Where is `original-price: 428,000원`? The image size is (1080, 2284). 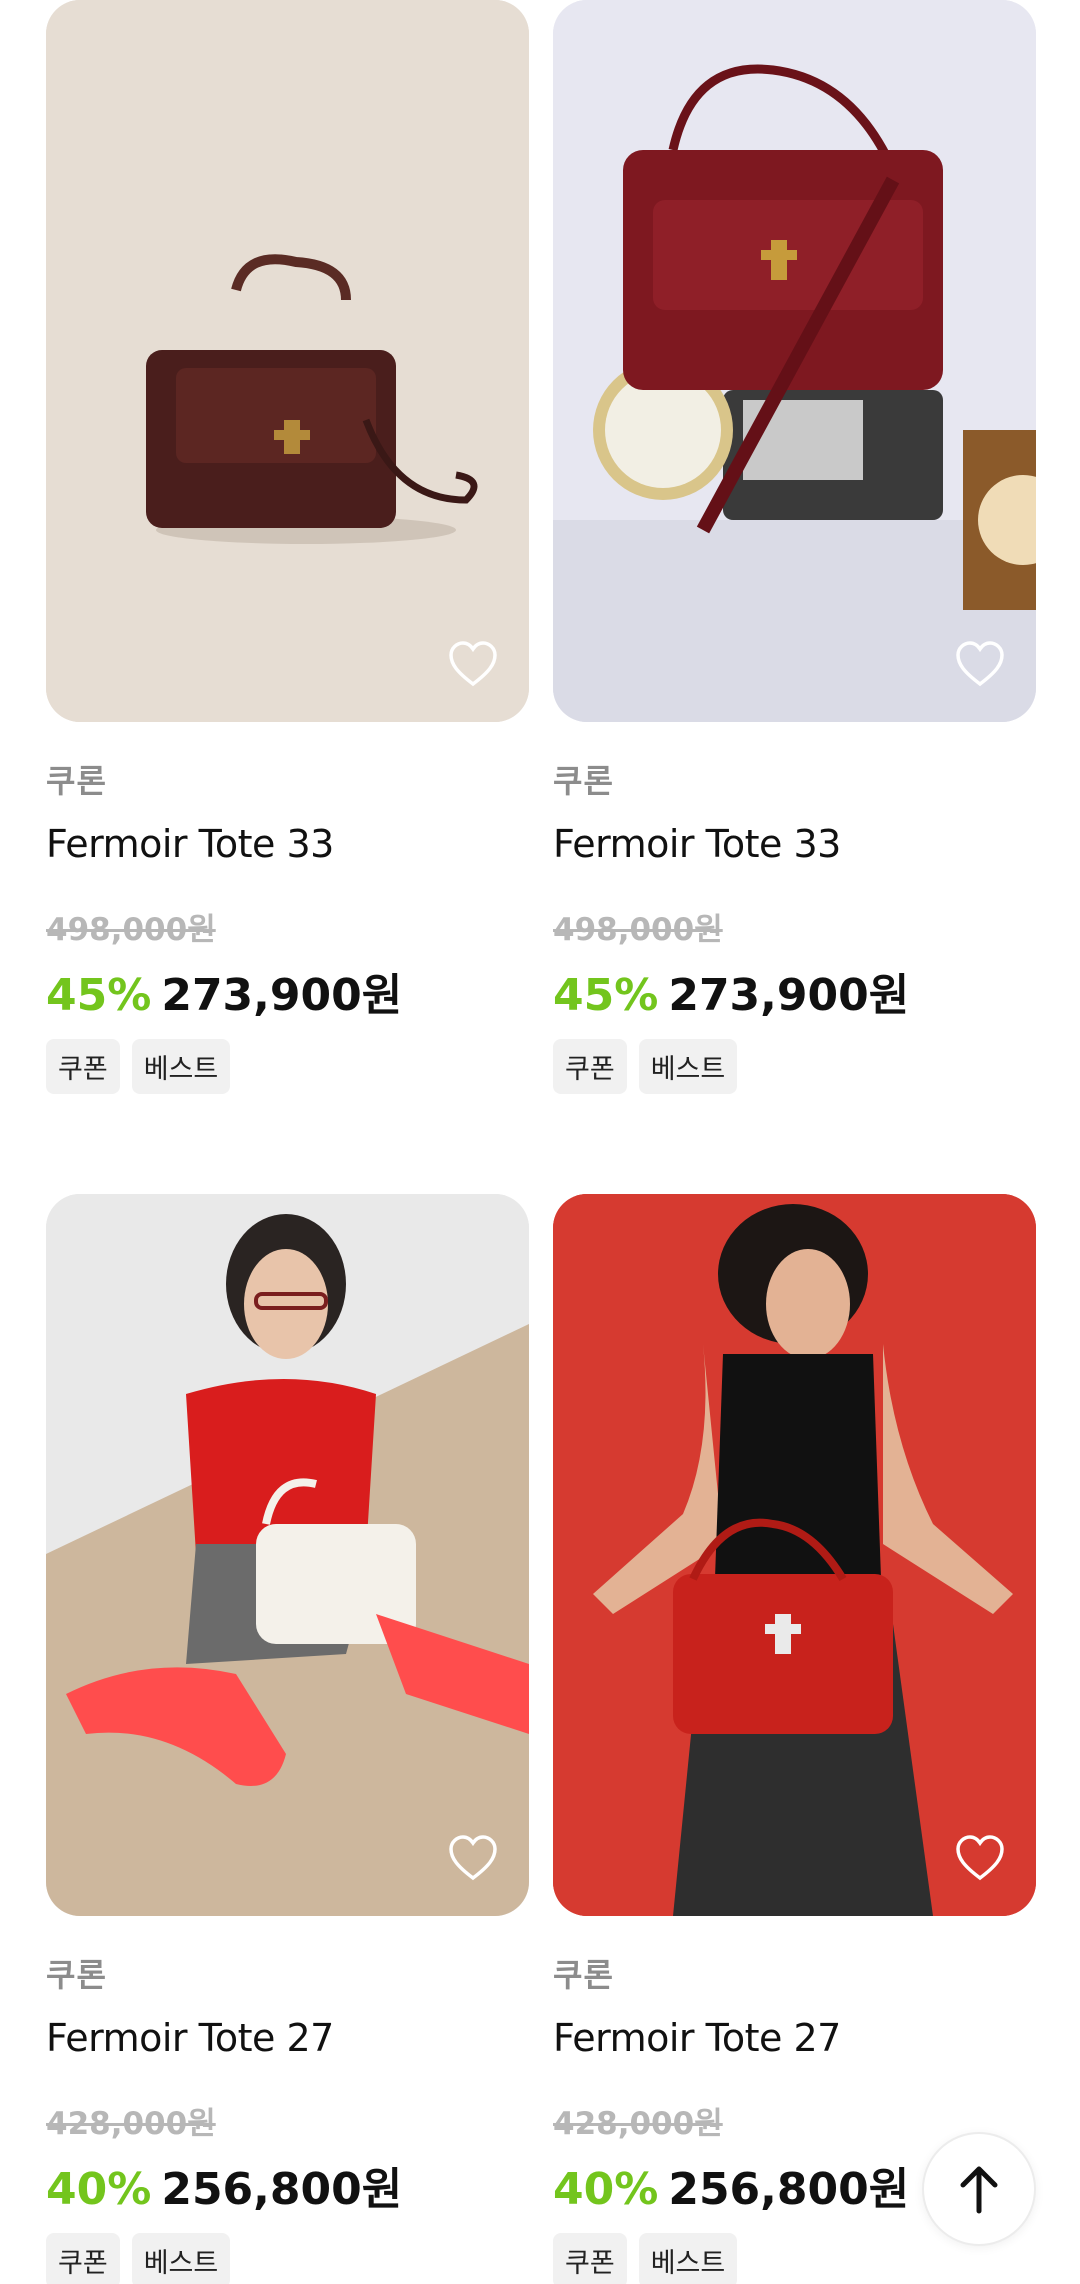
original-price: 428,000원 is located at coordinates (131, 2124).